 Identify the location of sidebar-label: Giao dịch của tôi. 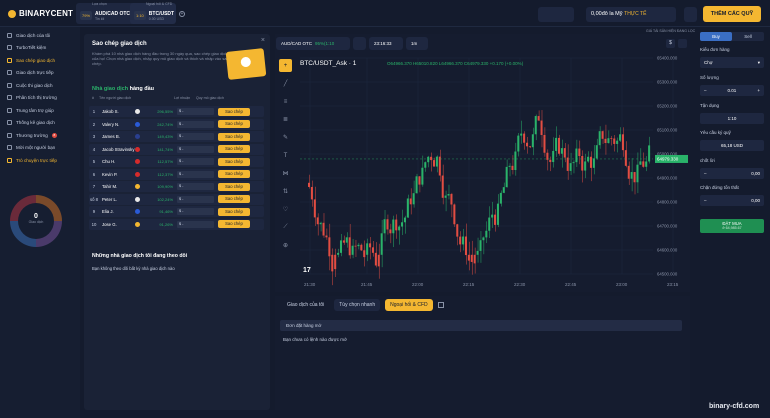
(33, 35).